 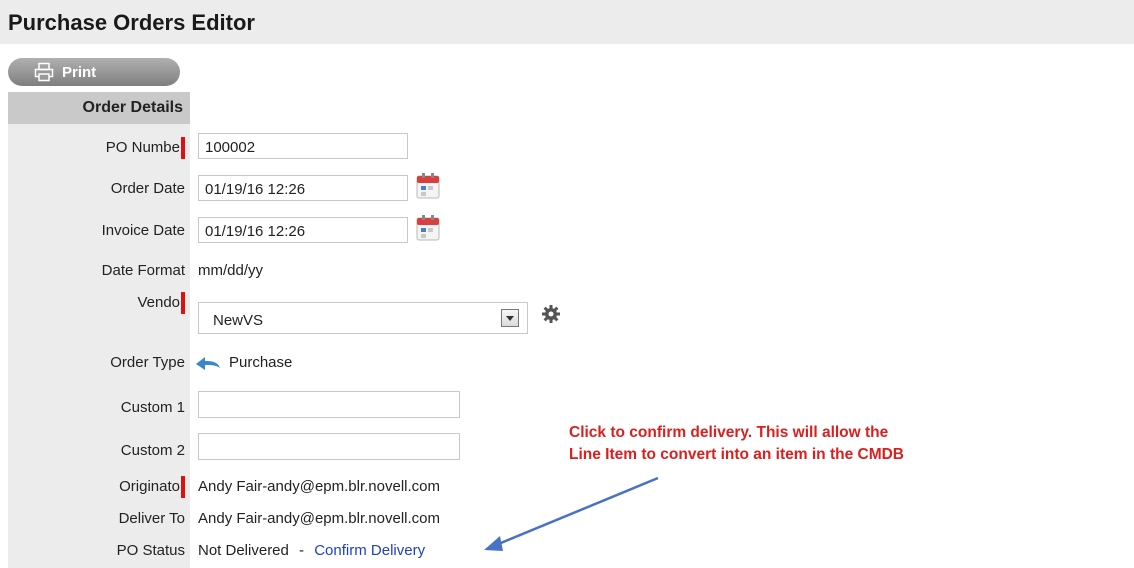 I want to click on gear-icon, so click(x=551, y=314).